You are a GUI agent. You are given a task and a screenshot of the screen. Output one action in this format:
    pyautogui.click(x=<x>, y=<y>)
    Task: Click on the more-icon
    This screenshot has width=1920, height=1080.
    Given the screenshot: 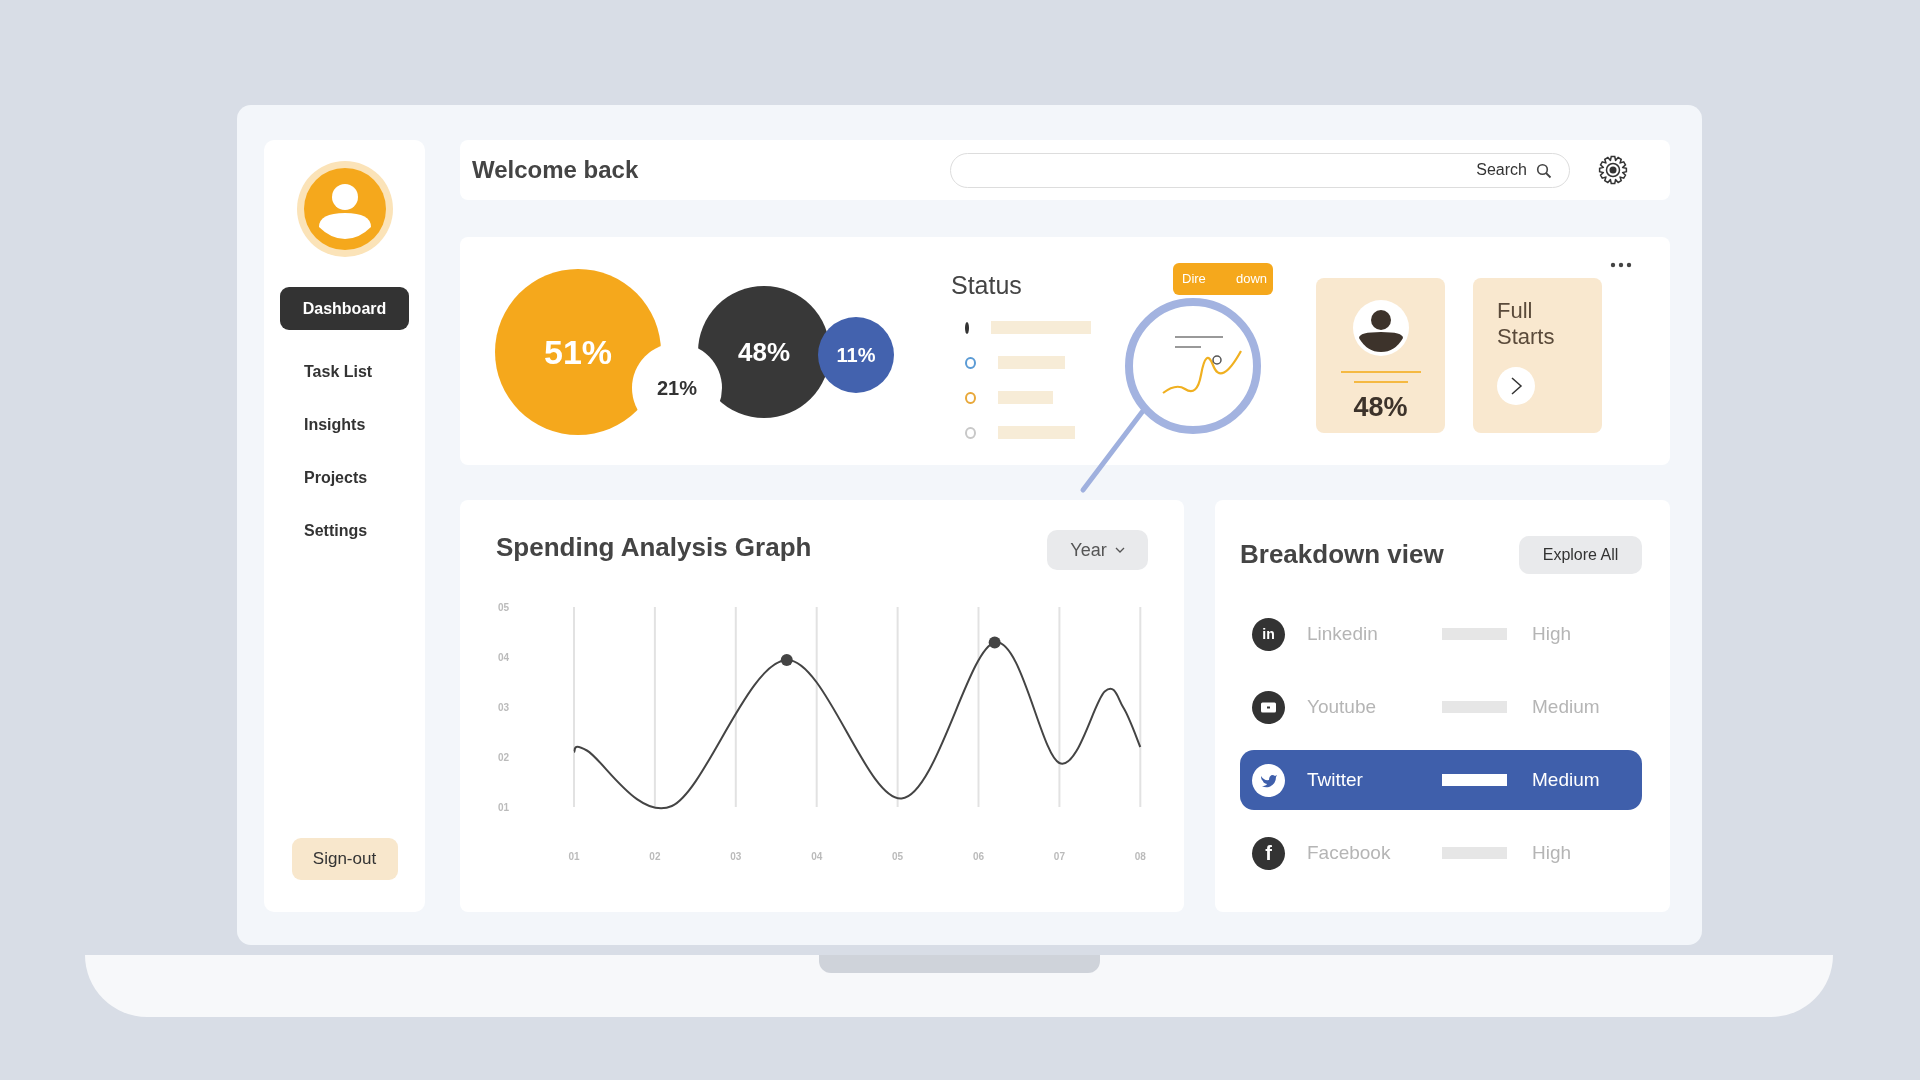 What is the action you would take?
    pyautogui.click(x=1621, y=265)
    